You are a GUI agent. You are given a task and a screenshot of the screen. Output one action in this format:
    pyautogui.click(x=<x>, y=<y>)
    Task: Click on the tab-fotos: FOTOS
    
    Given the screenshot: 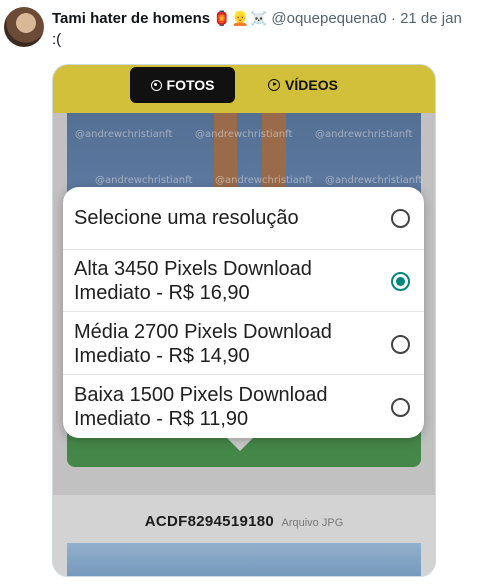 What is the action you would take?
    pyautogui.click(x=182, y=85)
    